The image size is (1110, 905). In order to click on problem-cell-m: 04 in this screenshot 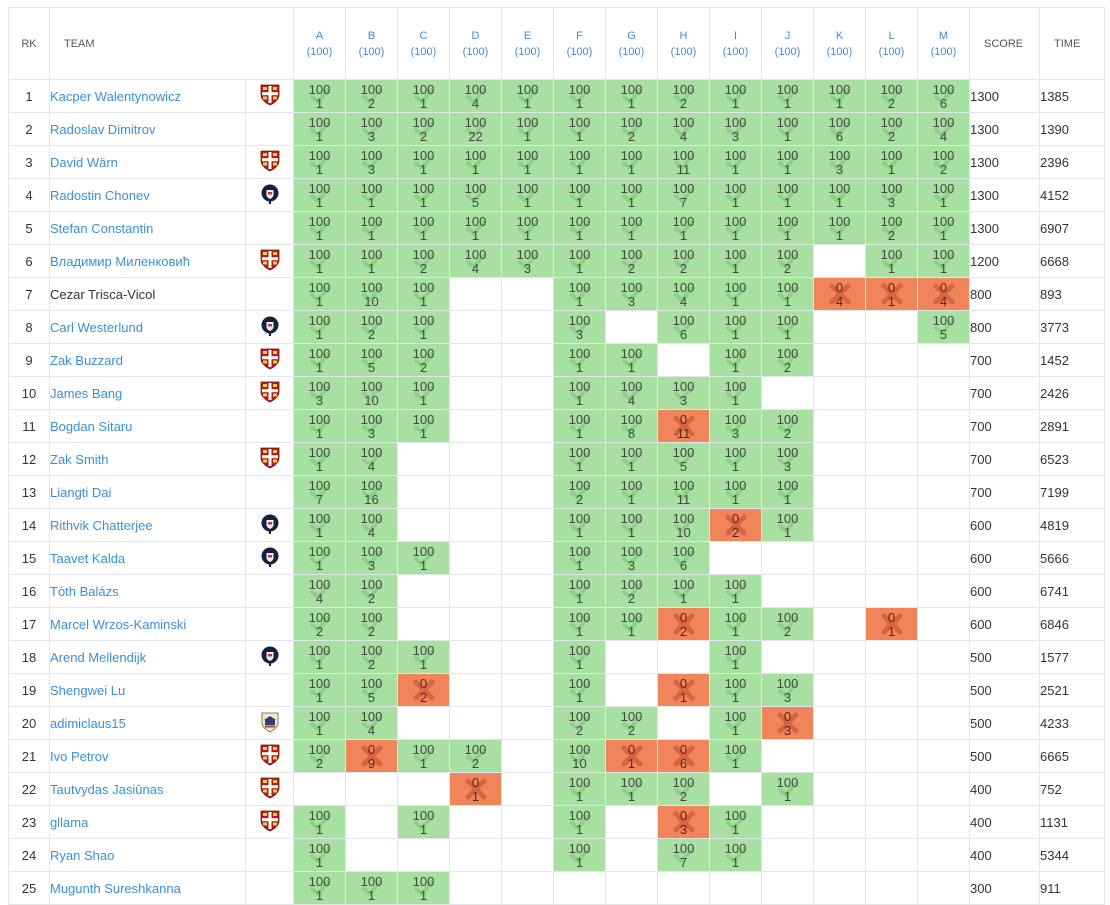, I will do `click(943, 294)`.